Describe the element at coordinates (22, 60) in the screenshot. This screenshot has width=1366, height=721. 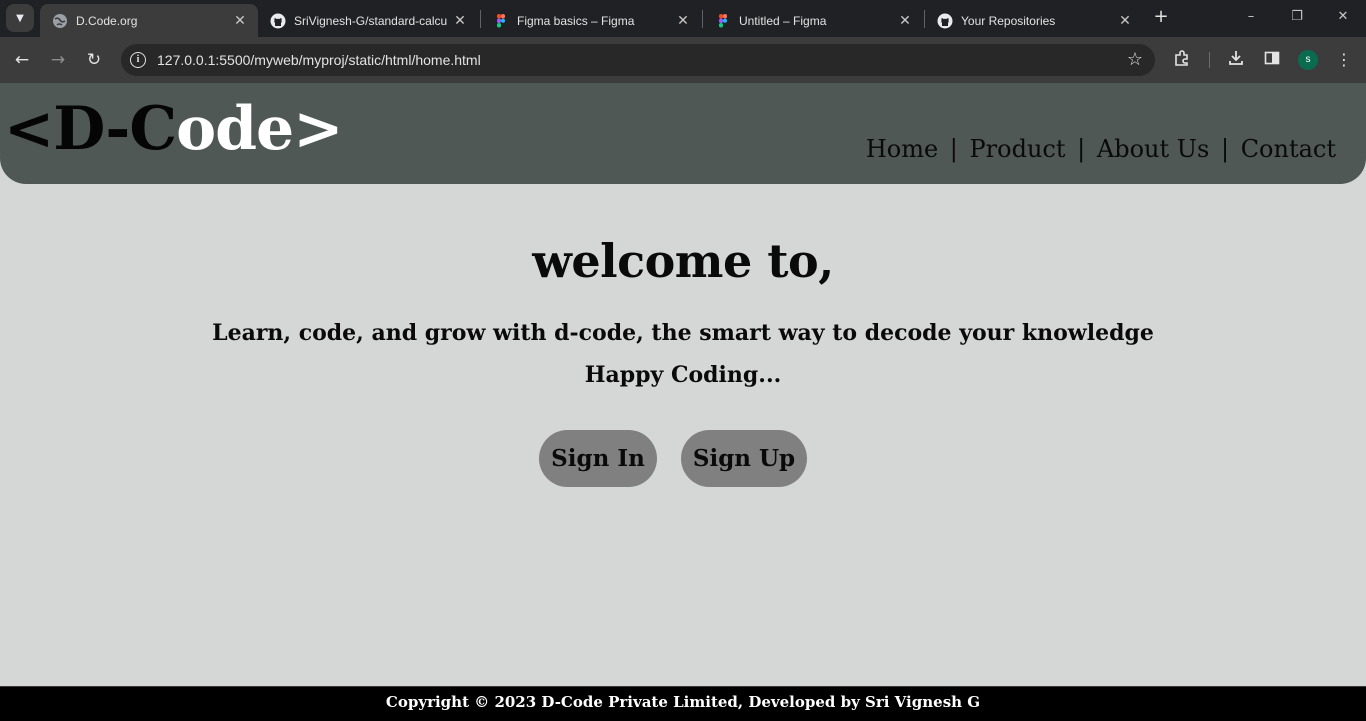
I see `back-arrow-icon: ←` at that location.